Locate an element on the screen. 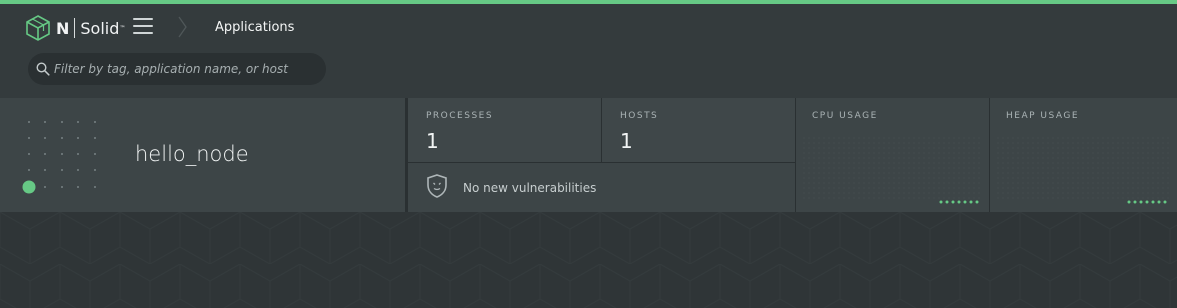 This screenshot has width=1177, height=308. cpu-usage-label: CPU USAGE is located at coordinates (845, 116).